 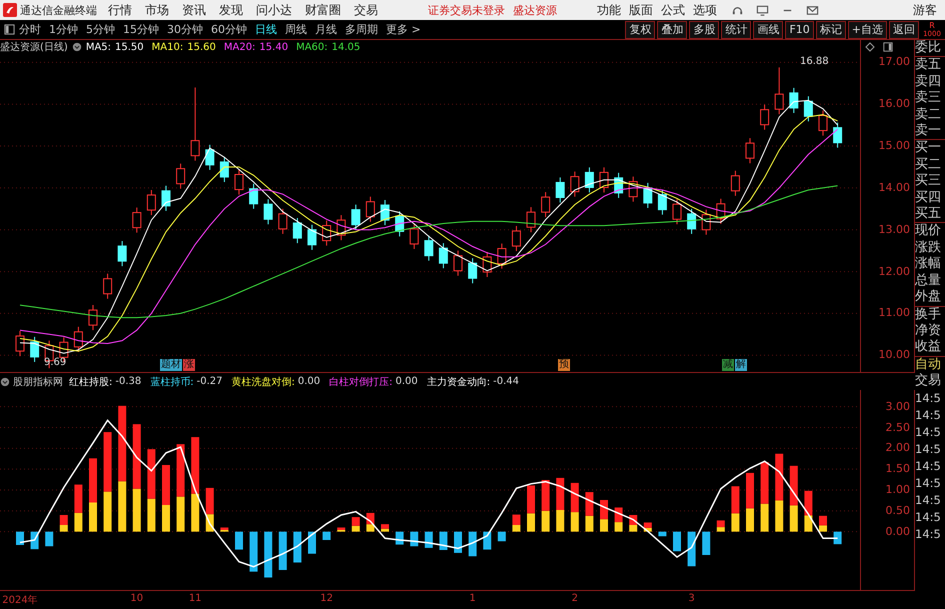 What do you see at coordinates (904, 29) in the screenshot?
I see `toolbar-button: 返回` at bounding box center [904, 29].